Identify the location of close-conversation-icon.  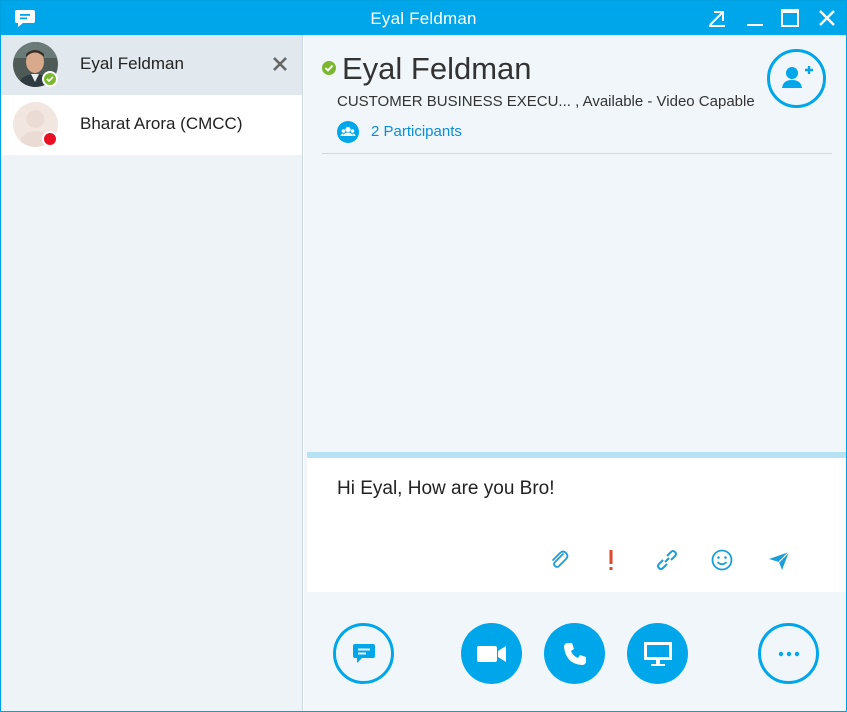
(280, 64).